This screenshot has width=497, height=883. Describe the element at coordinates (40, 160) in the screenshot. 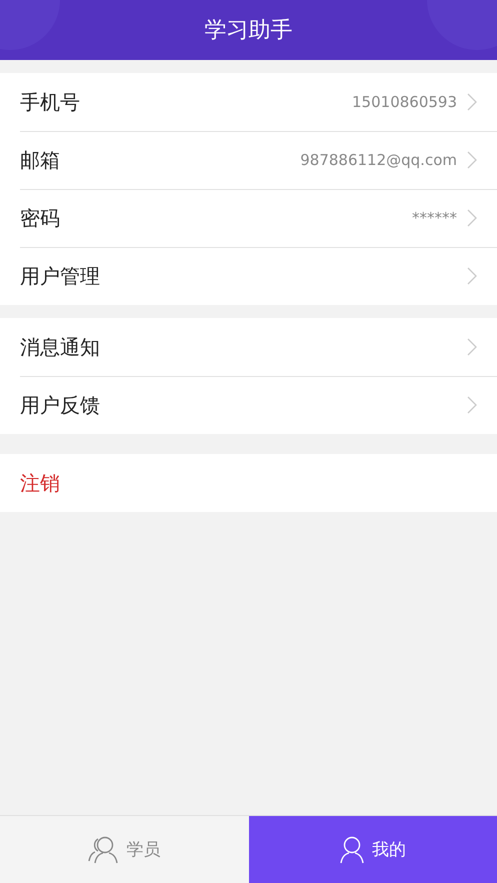

I see `row-label: 邮箱` at that location.